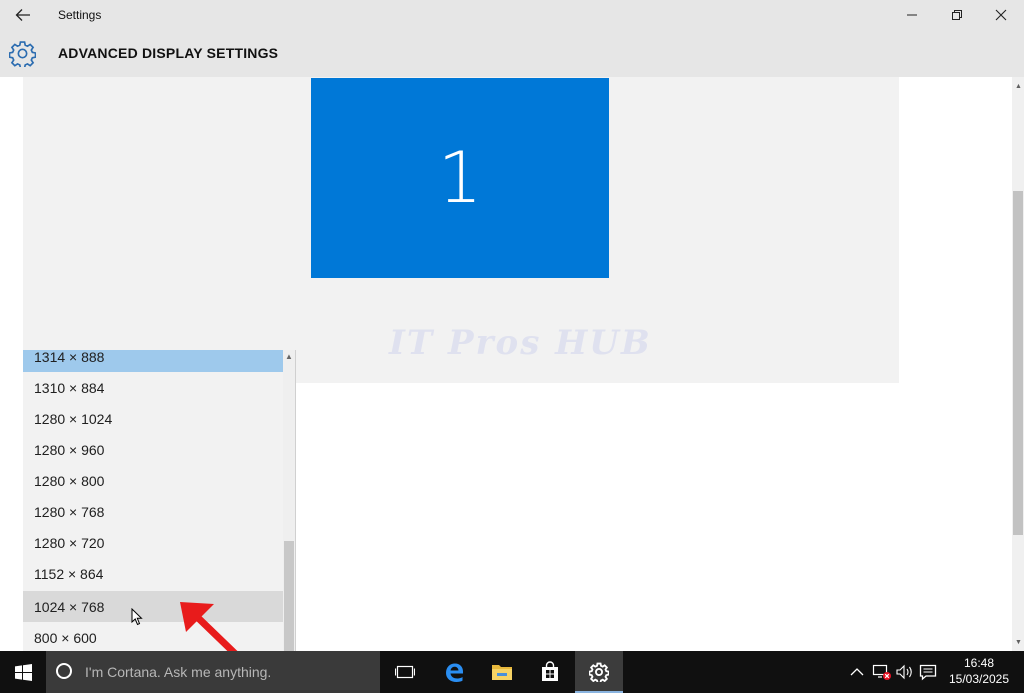 The image size is (1024, 693). Describe the element at coordinates (979, 663) in the screenshot. I see `clock-time: 16:48` at that location.